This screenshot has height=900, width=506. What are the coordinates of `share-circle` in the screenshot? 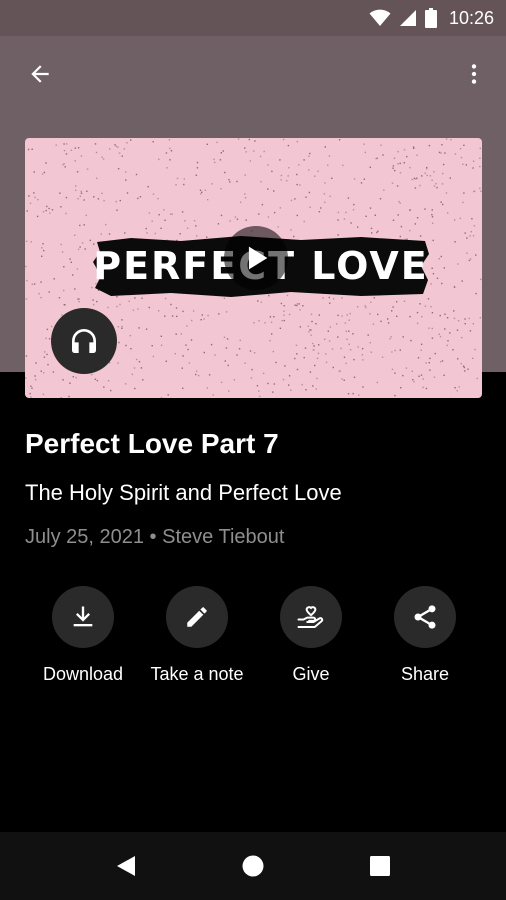 It's located at (425, 617).